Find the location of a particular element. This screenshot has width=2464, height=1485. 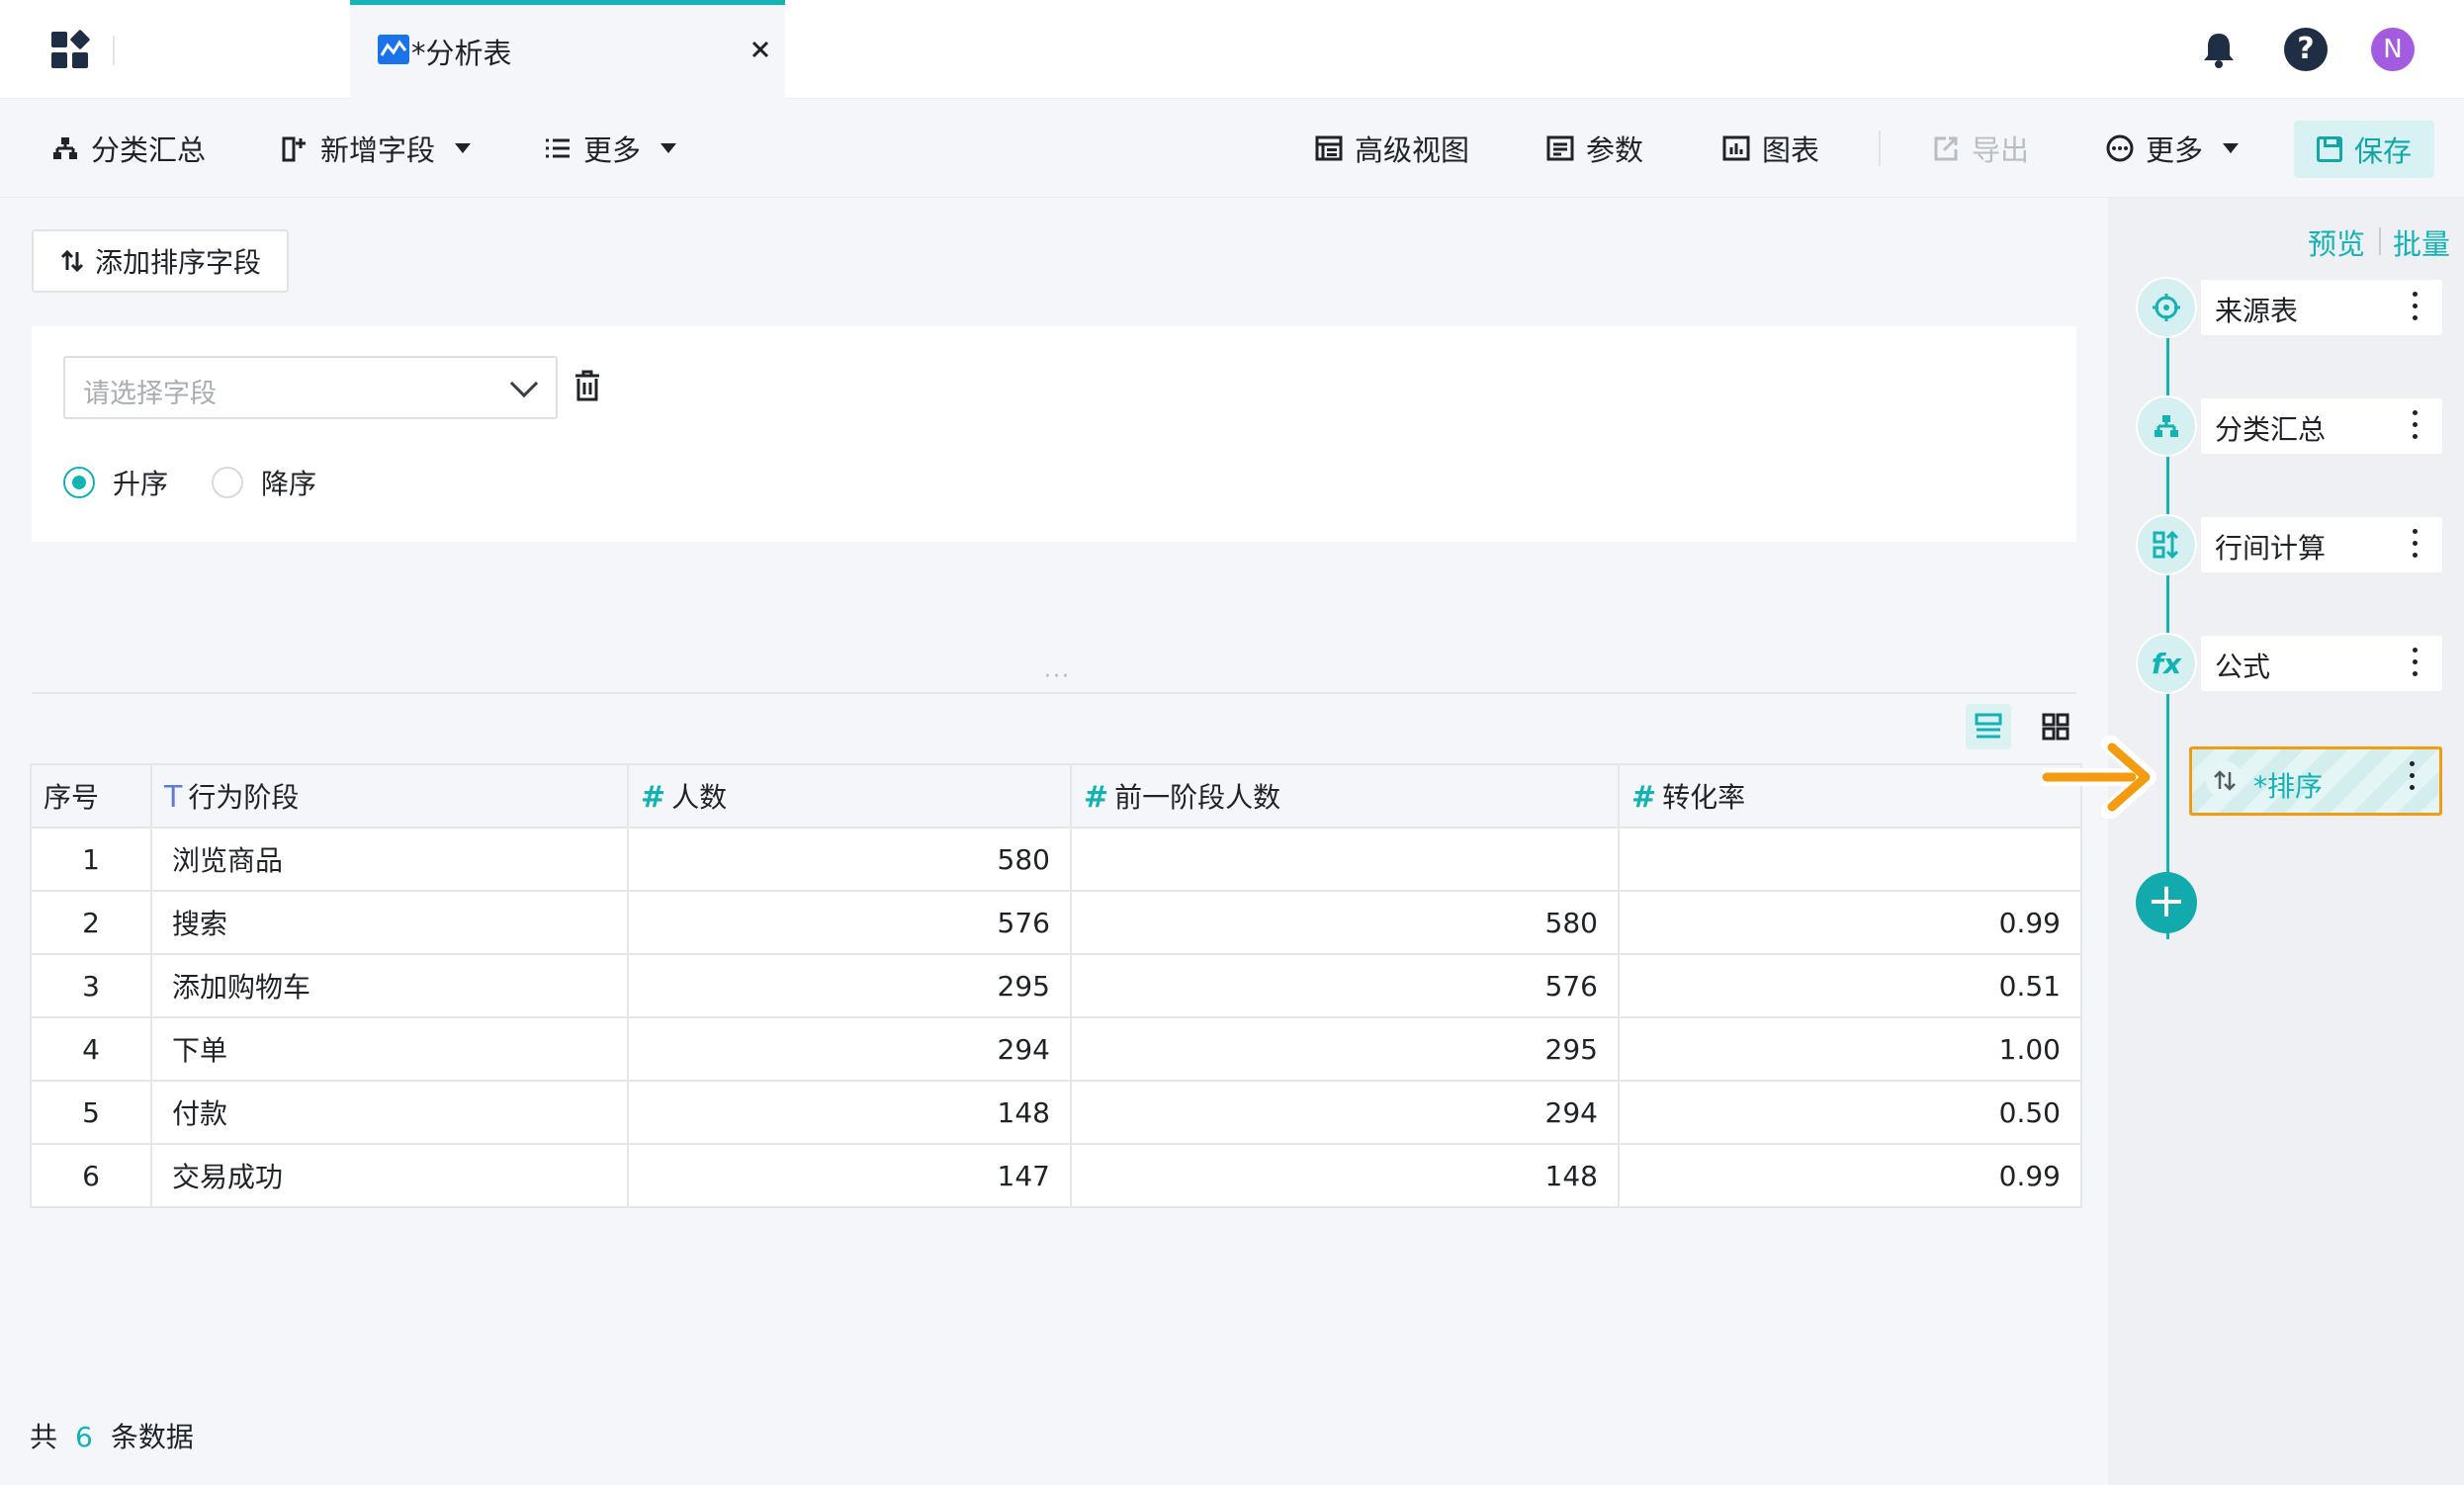

chart-button: 图表 is located at coordinates (1771, 148).